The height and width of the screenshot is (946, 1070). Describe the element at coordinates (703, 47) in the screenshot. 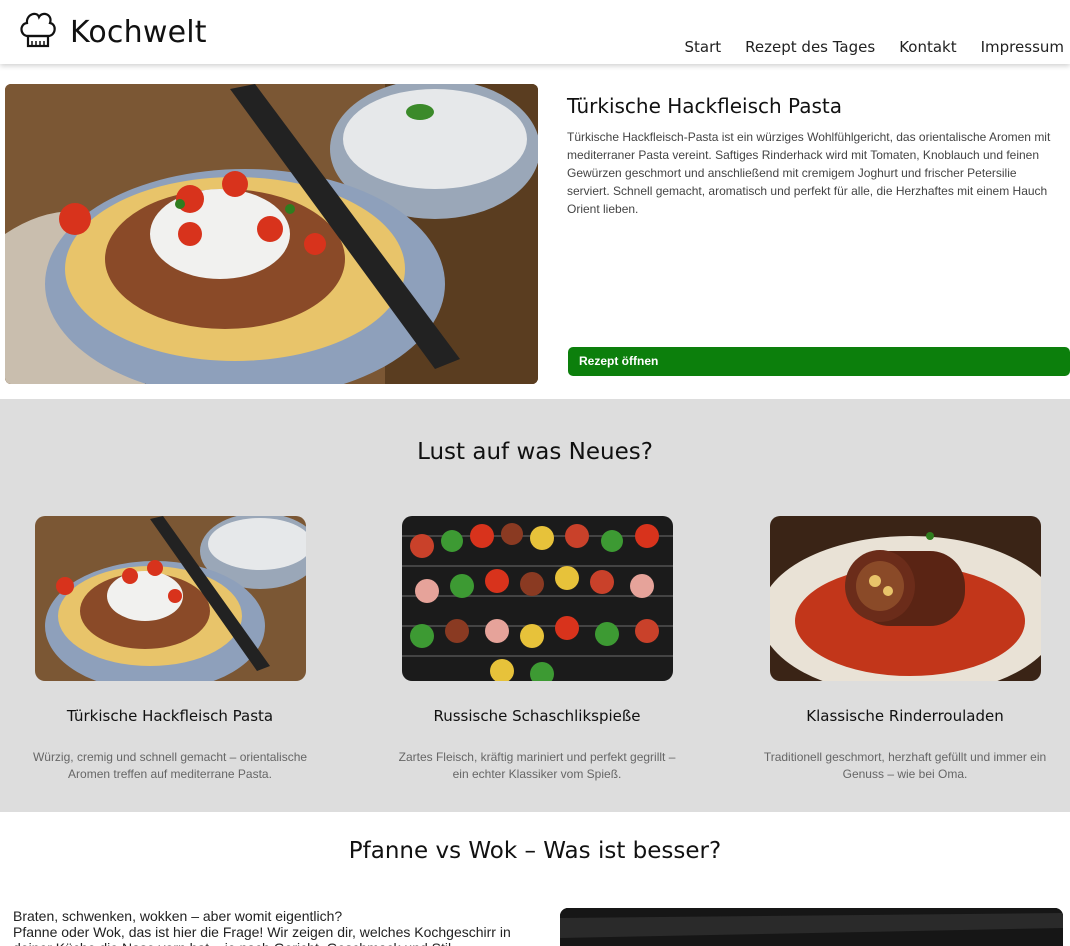

I see `nav-start: Start` at that location.